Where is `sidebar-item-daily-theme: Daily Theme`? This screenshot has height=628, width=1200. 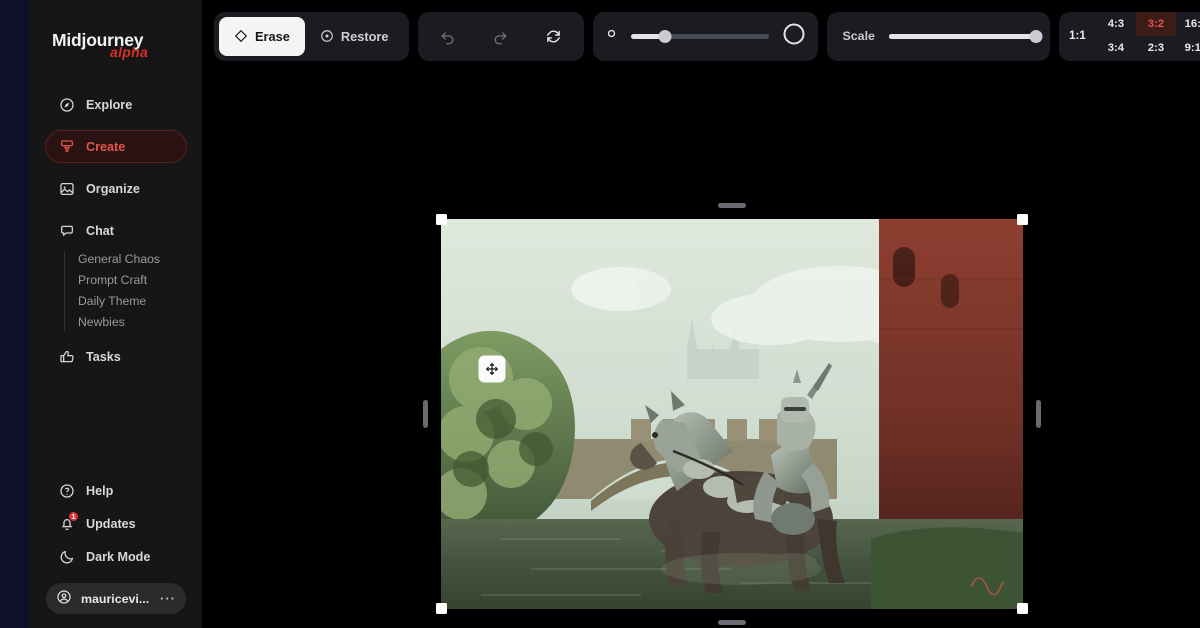 sidebar-item-daily-theme: Daily Theme is located at coordinates (140, 301).